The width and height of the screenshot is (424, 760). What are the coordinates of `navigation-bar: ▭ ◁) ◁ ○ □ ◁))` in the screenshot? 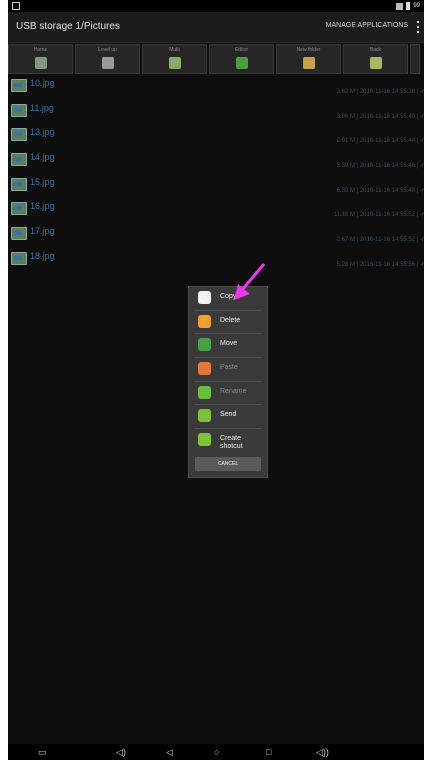 It's located at (216, 752).